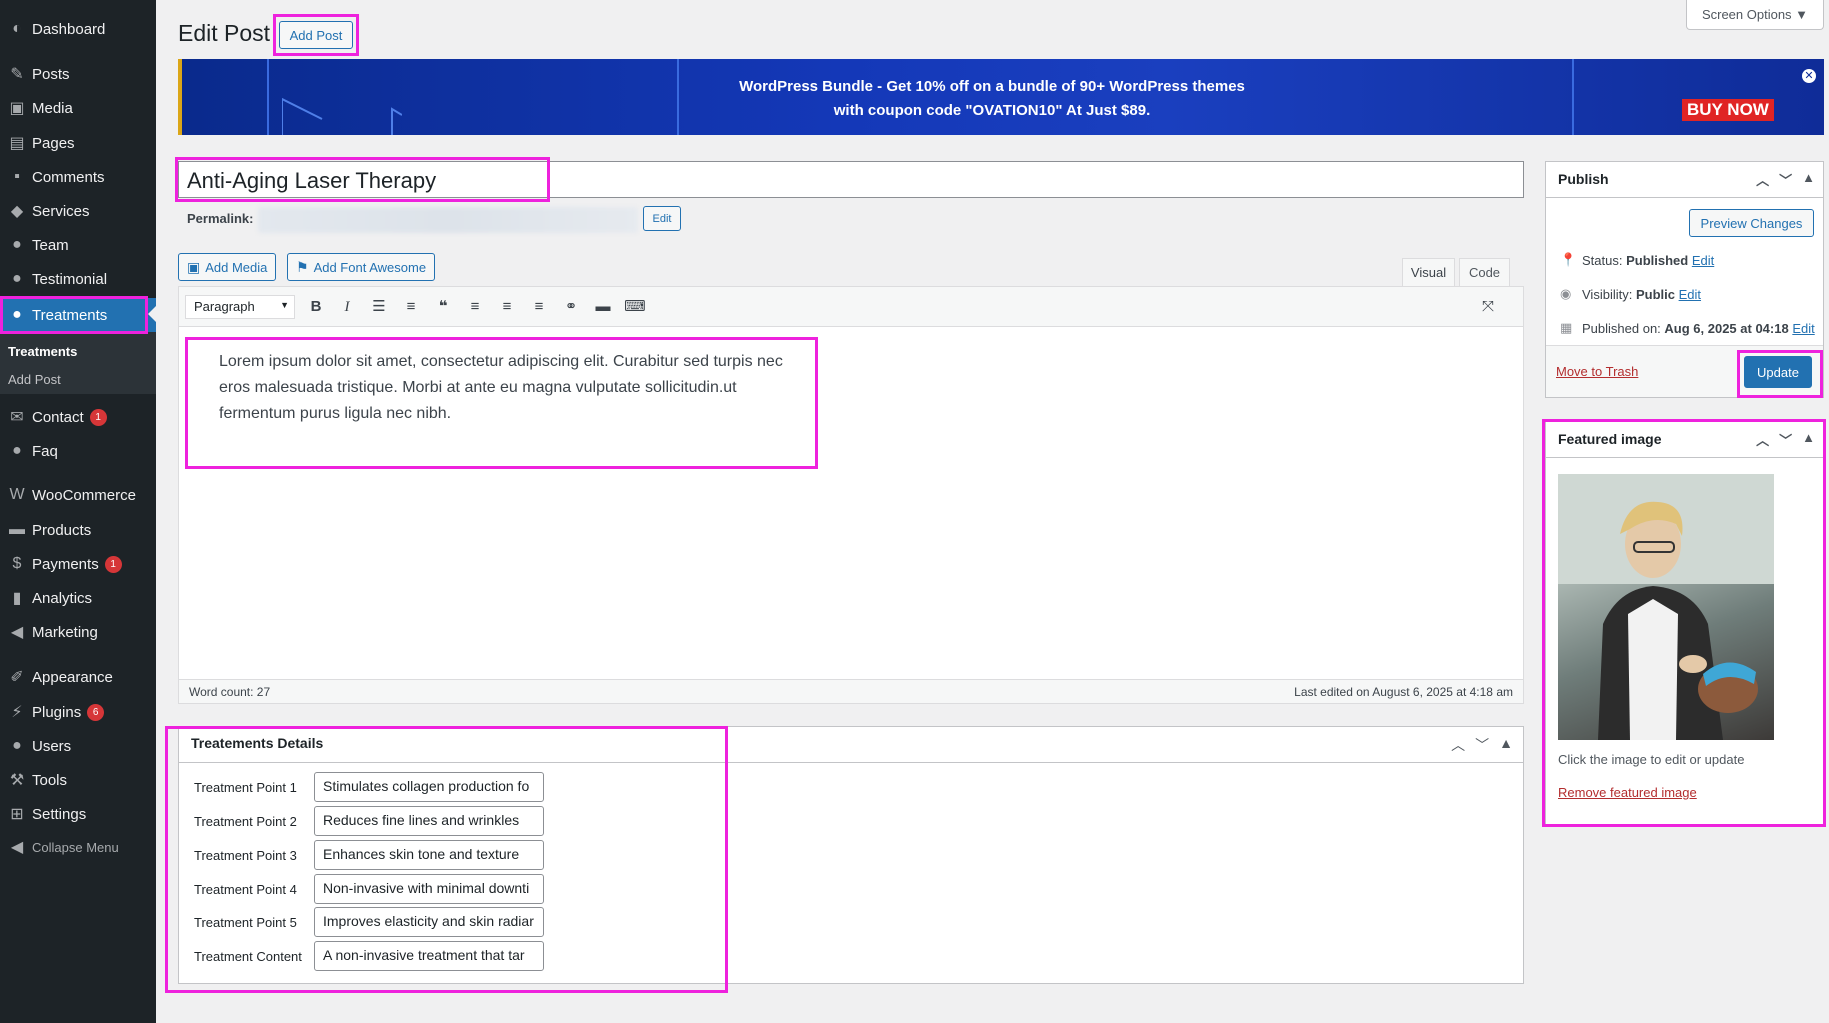  I want to click on add-media-button: ▣ Add Media, so click(227, 267).